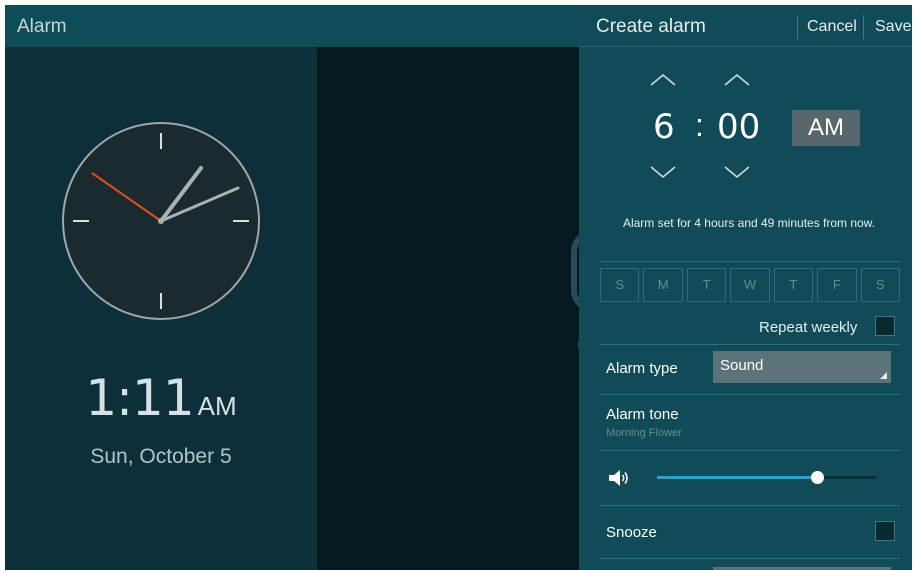 The image size is (917, 571). I want to click on dropdown-corner-icon, so click(883, 375).